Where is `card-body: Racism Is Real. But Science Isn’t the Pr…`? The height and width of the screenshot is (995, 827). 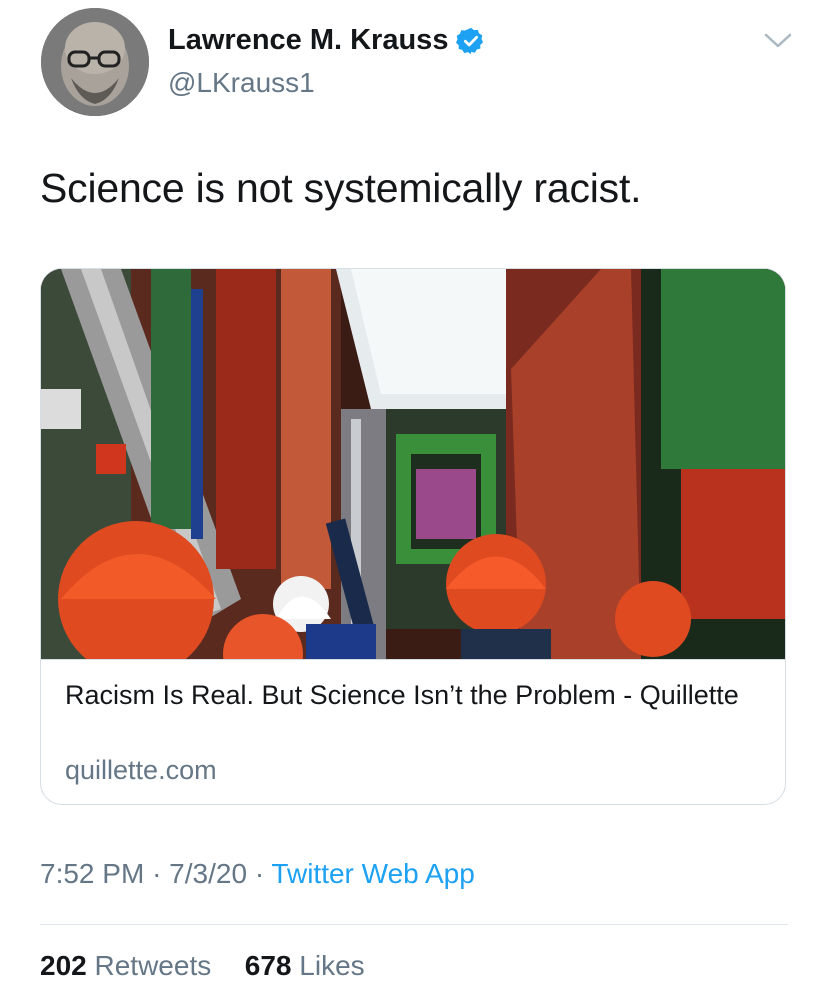 card-body: Racism Is Real. But Science Isn’t the Pr… is located at coordinates (413, 731).